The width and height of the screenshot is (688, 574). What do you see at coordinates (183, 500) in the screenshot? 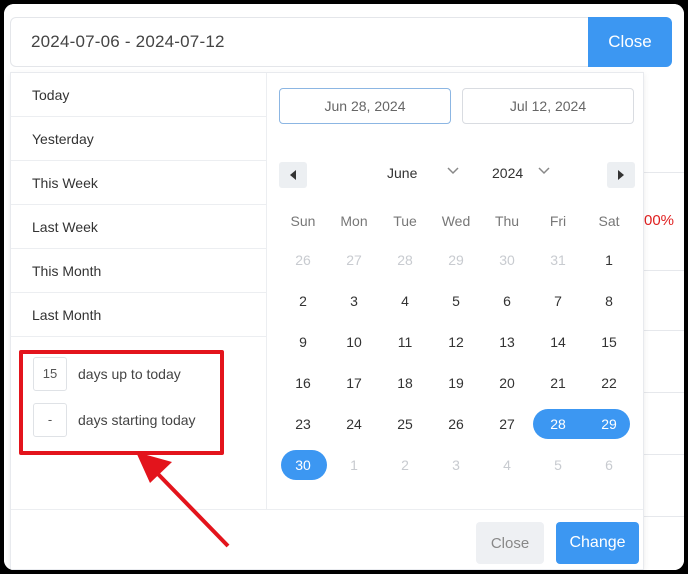
I see `red-arrow-annotation` at bounding box center [183, 500].